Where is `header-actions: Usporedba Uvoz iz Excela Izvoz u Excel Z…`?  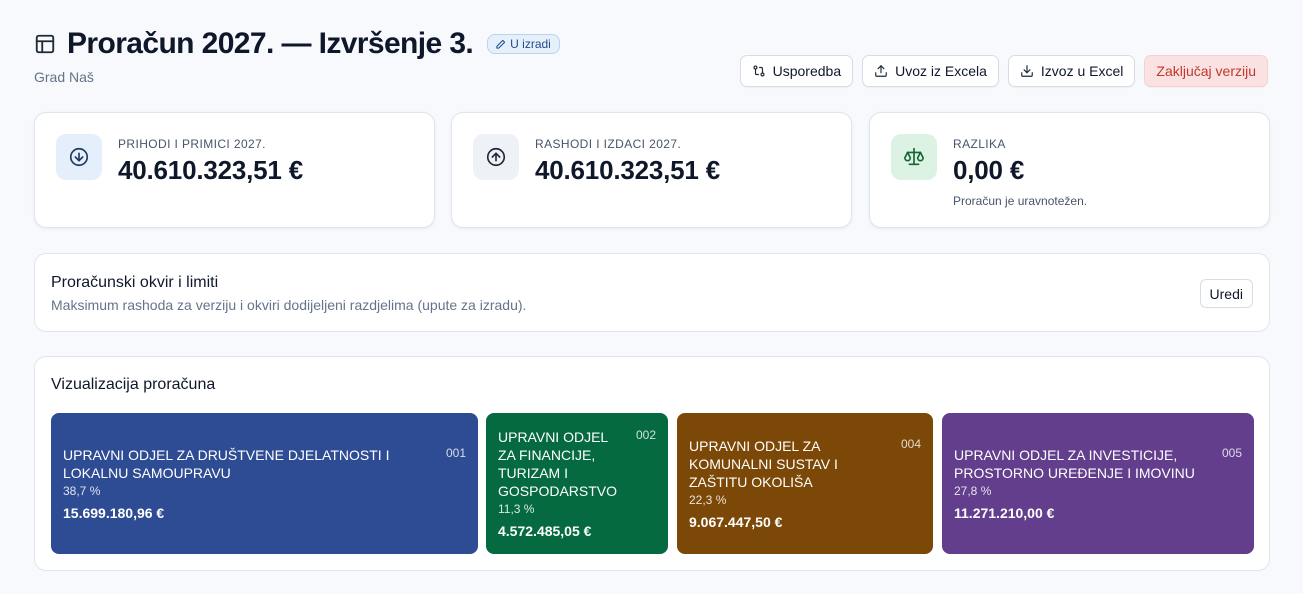 header-actions: Usporedba Uvoz iz Excela Izvoz u Excel Z… is located at coordinates (1003, 71).